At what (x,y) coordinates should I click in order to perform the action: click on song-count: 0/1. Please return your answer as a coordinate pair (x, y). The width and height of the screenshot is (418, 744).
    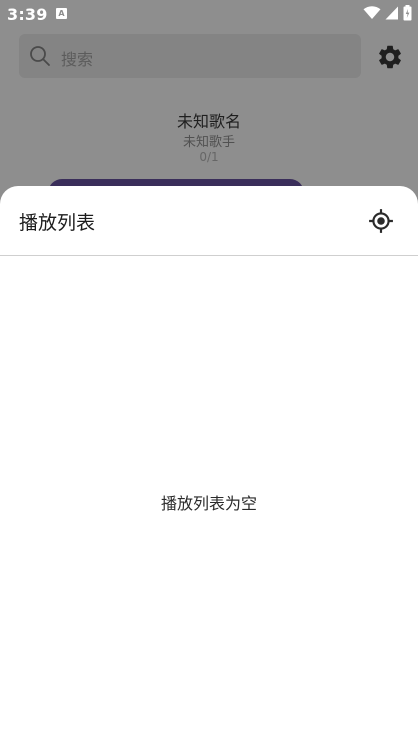
    Looking at the image, I should click on (209, 157).